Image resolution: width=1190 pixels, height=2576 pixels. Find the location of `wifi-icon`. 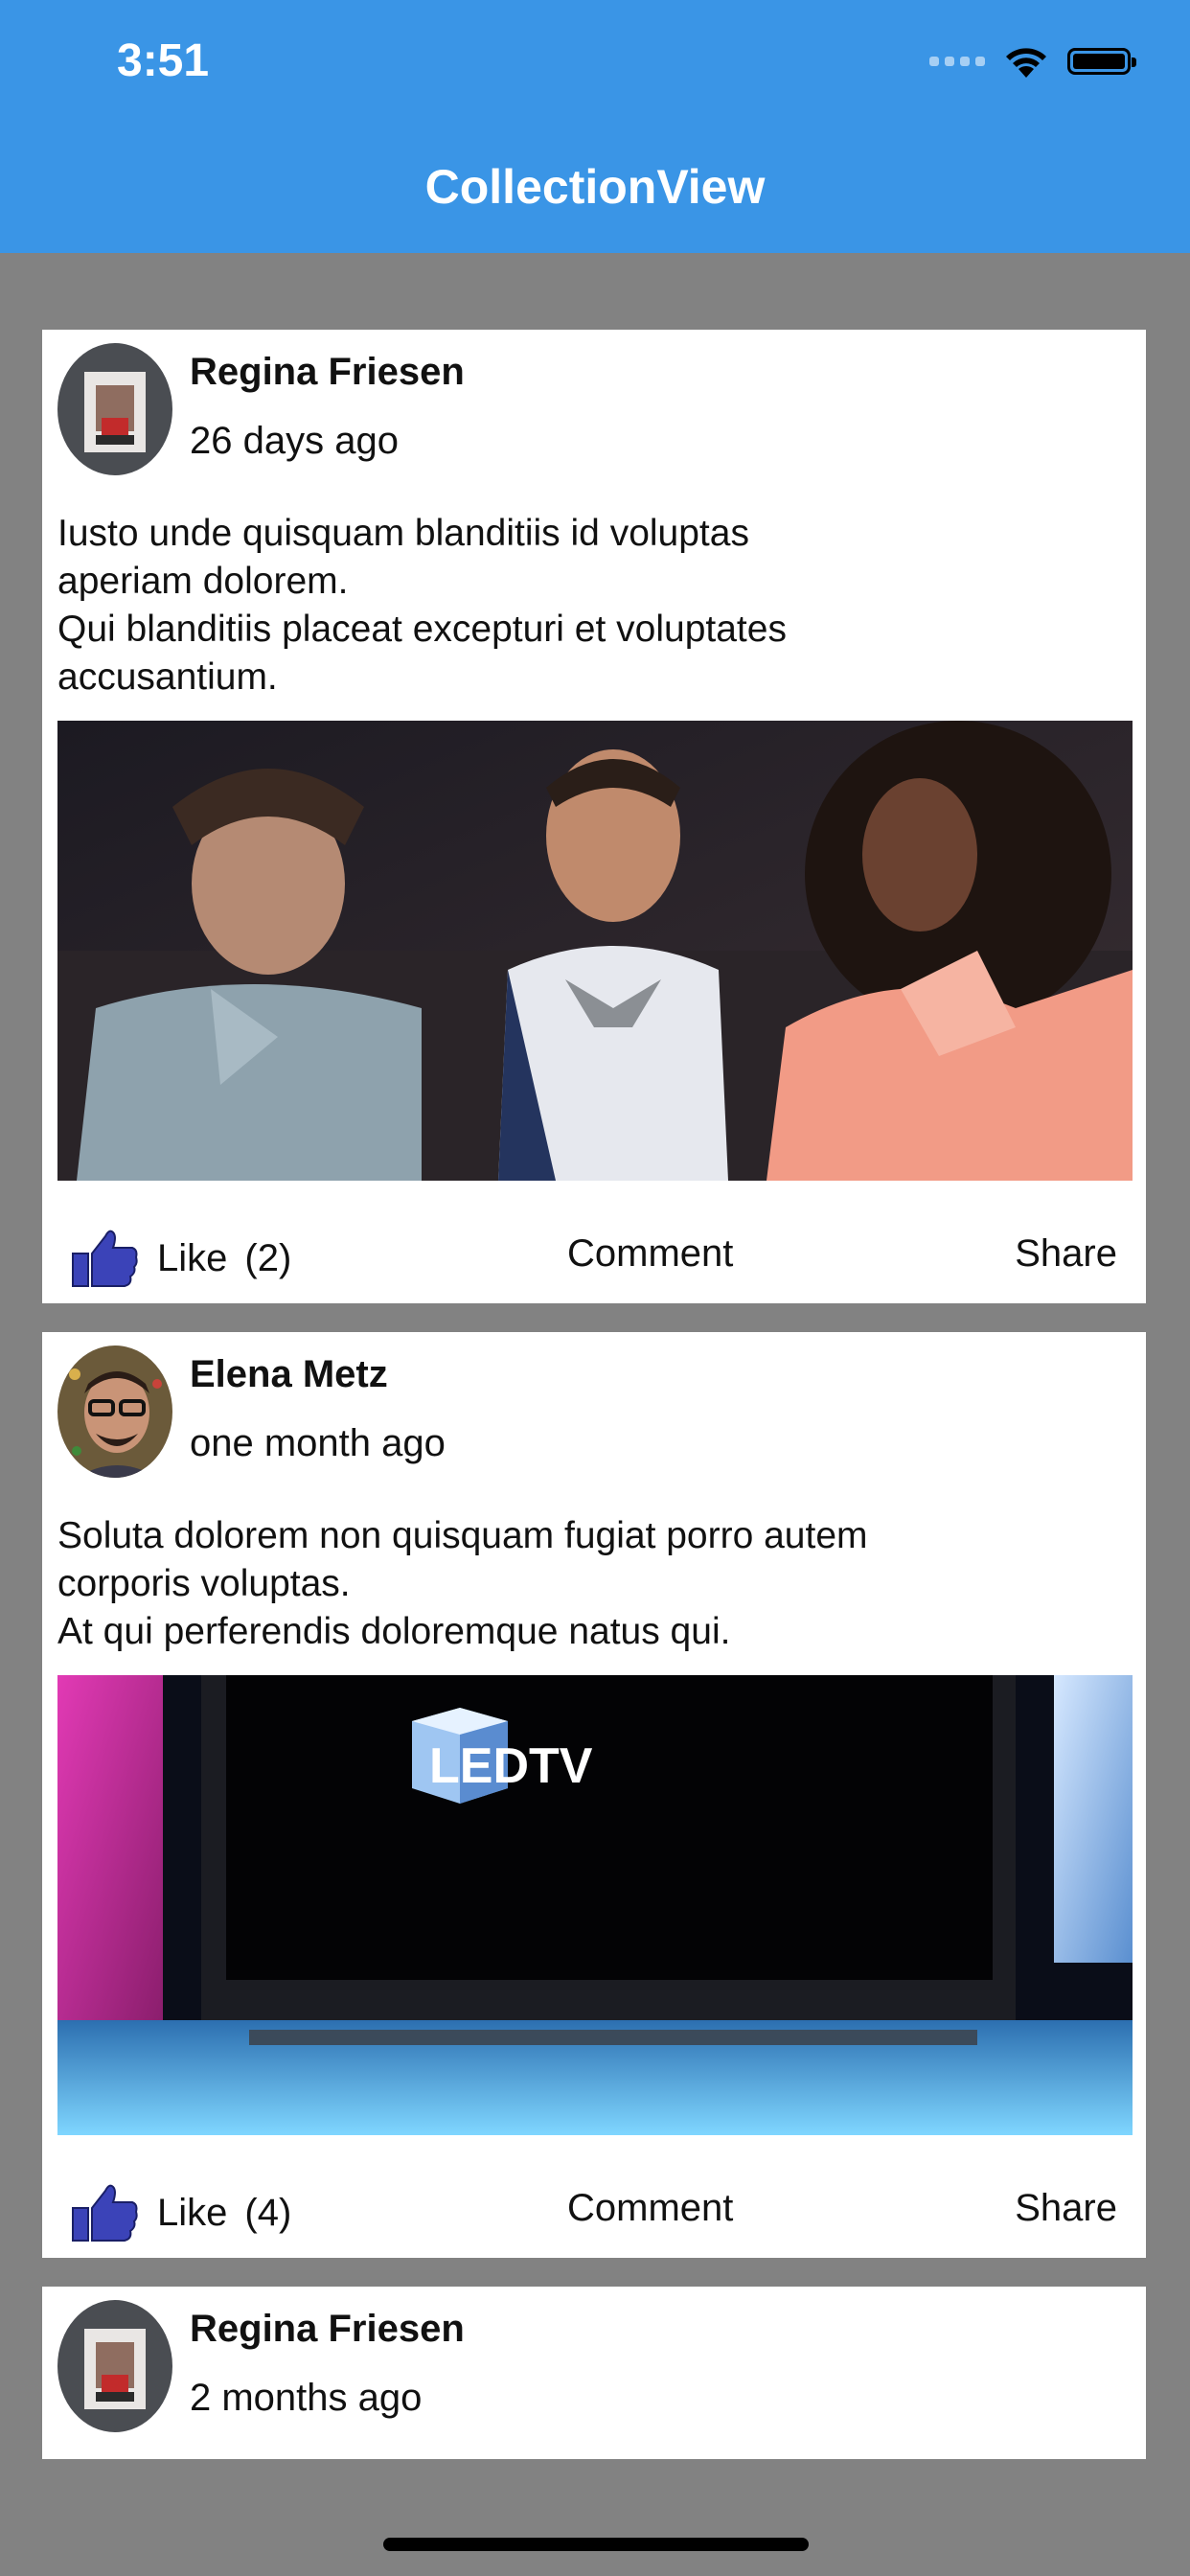

wifi-icon is located at coordinates (1026, 63).